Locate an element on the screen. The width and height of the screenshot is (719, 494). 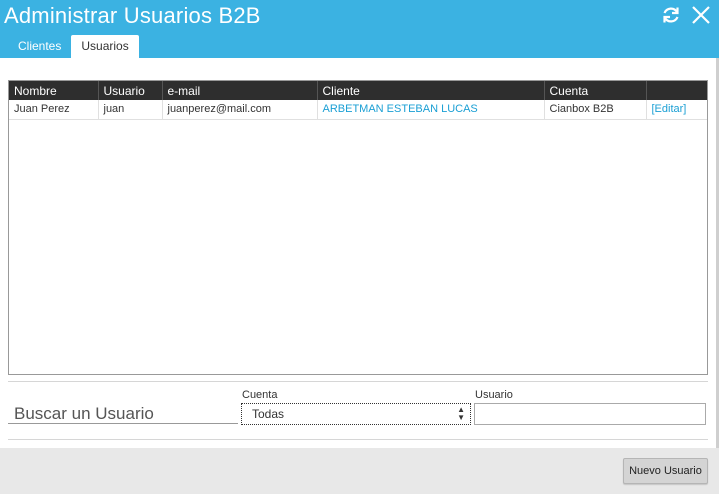
cuenta-label: Cuenta is located at coordinates (260, 395).